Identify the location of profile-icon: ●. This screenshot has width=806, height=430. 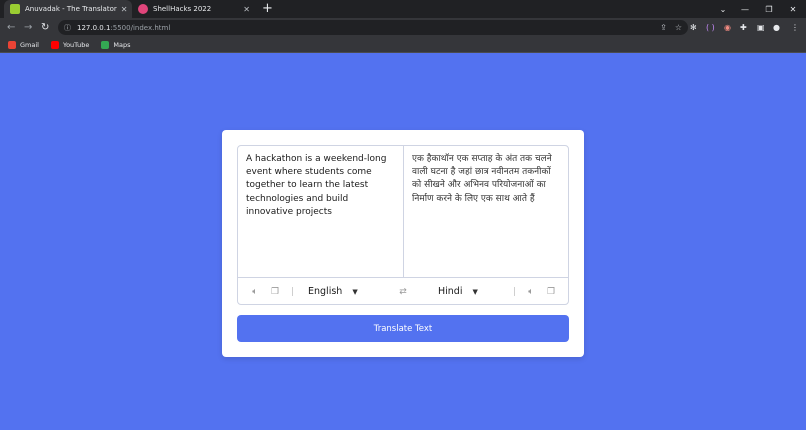
(776, 27).